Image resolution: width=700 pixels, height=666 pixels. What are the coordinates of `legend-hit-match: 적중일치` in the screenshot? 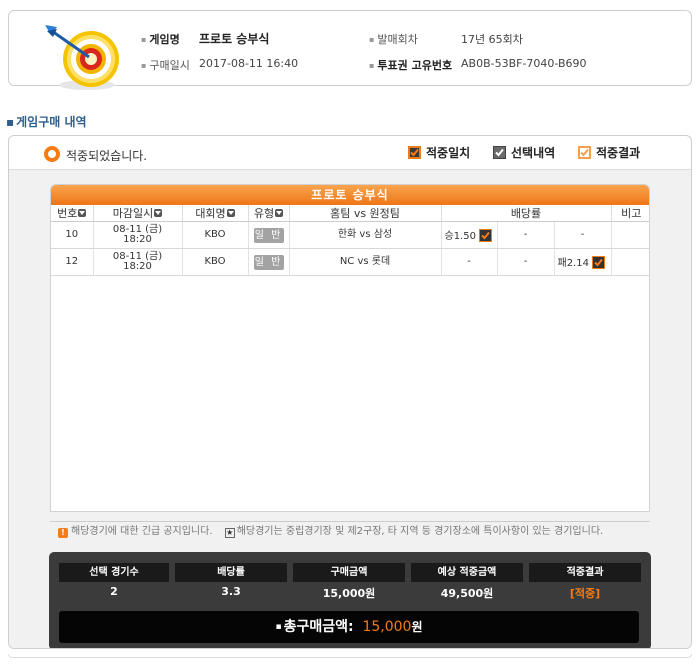 It's located at (439, 152).